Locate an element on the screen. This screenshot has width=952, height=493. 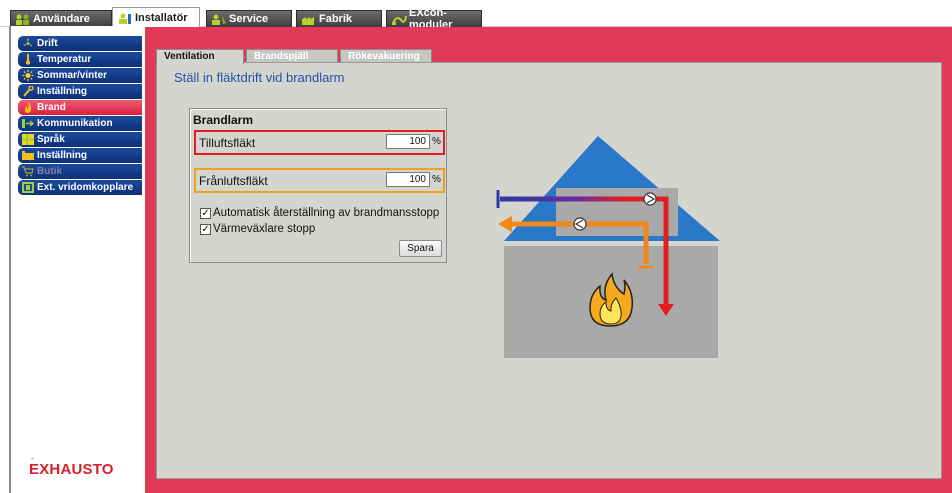
tab-label: Service is located at coordinates (249, 19).